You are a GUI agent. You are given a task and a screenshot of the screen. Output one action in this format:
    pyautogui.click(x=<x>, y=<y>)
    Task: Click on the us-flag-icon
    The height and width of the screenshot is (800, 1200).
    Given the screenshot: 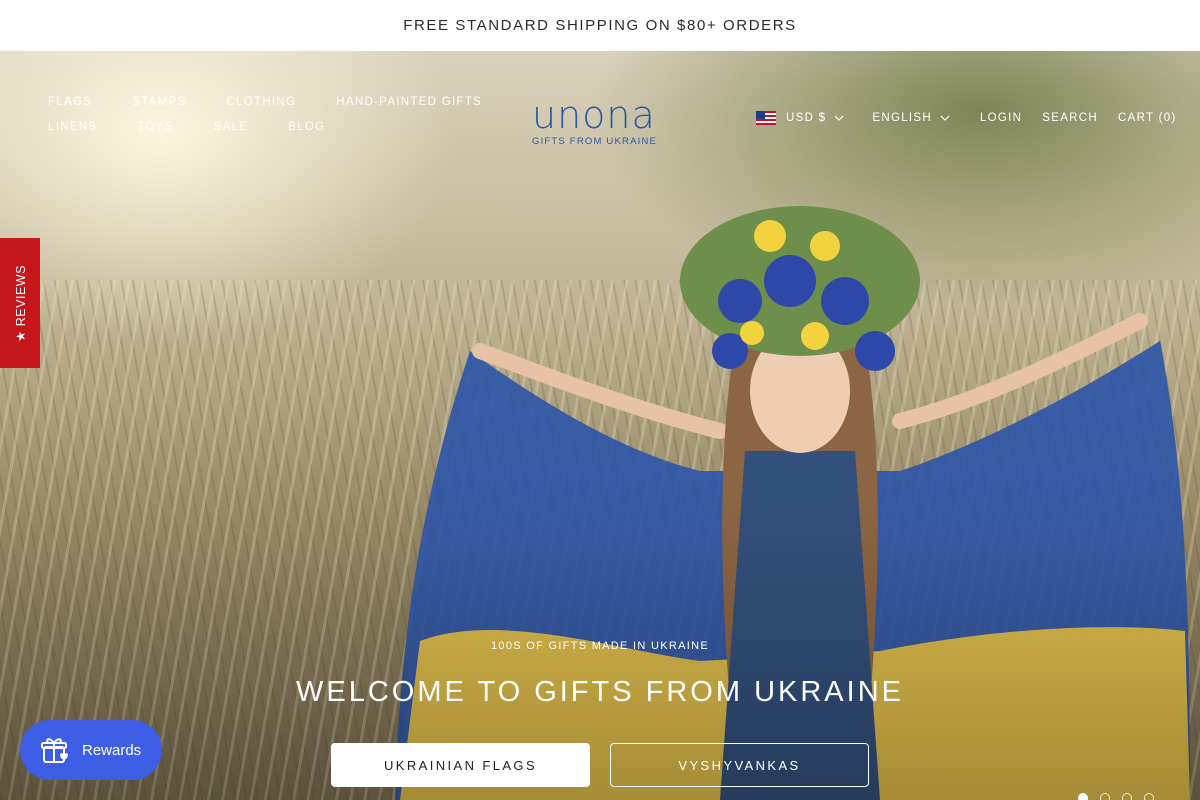 What is the action you would take?
    pyautogui.click(x=766, y=118)
    